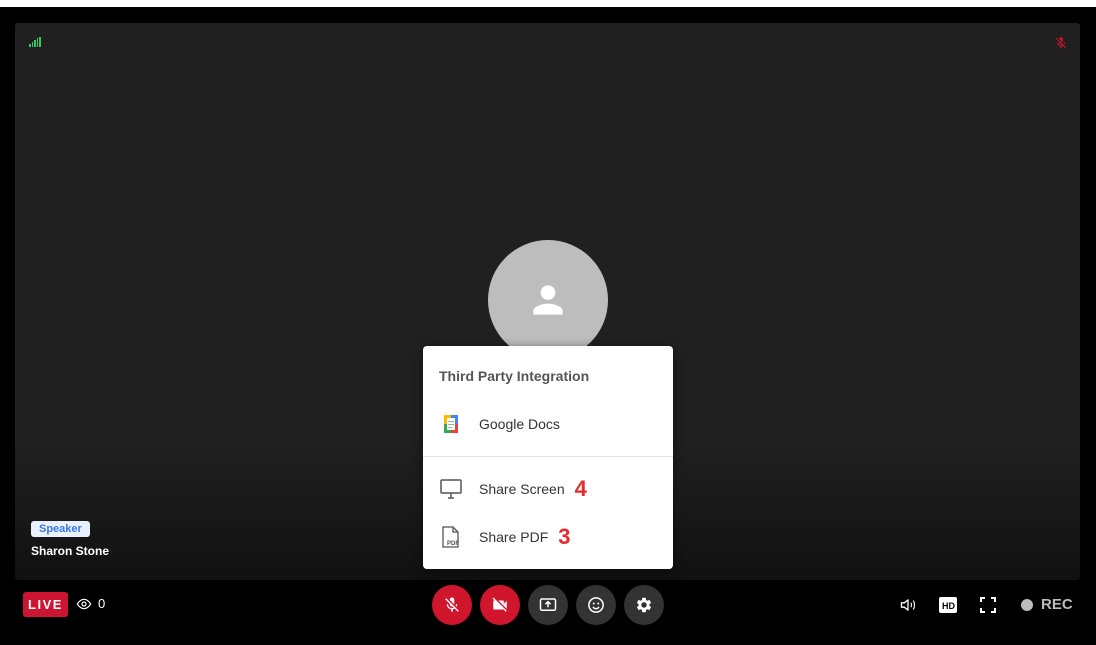 The image size is (1096, 645). I want to click on top-bar, so click(548, 3).